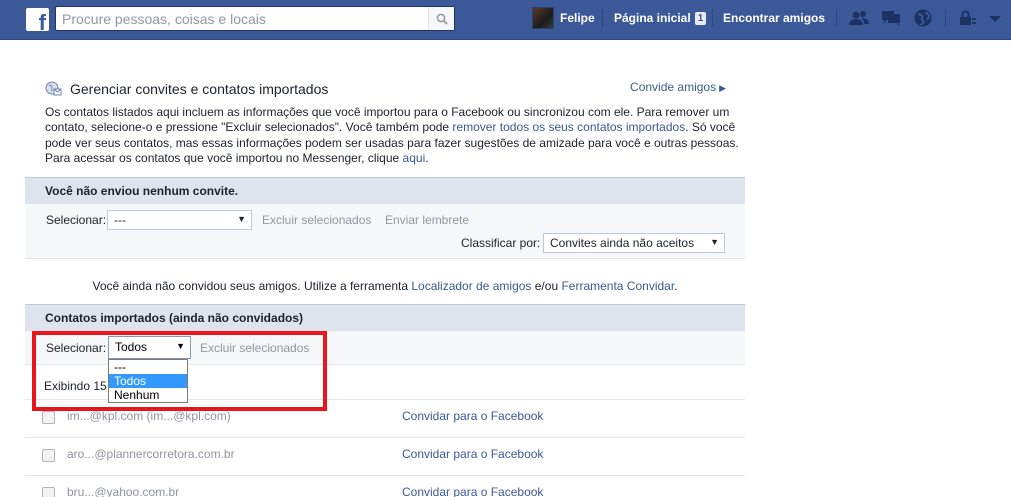 The height and width of the screenshot is (497, 1011). What do you see at coordinates (967, 18) in the screenshot?
I see `lock-icon` at bounding box center [967, 18].